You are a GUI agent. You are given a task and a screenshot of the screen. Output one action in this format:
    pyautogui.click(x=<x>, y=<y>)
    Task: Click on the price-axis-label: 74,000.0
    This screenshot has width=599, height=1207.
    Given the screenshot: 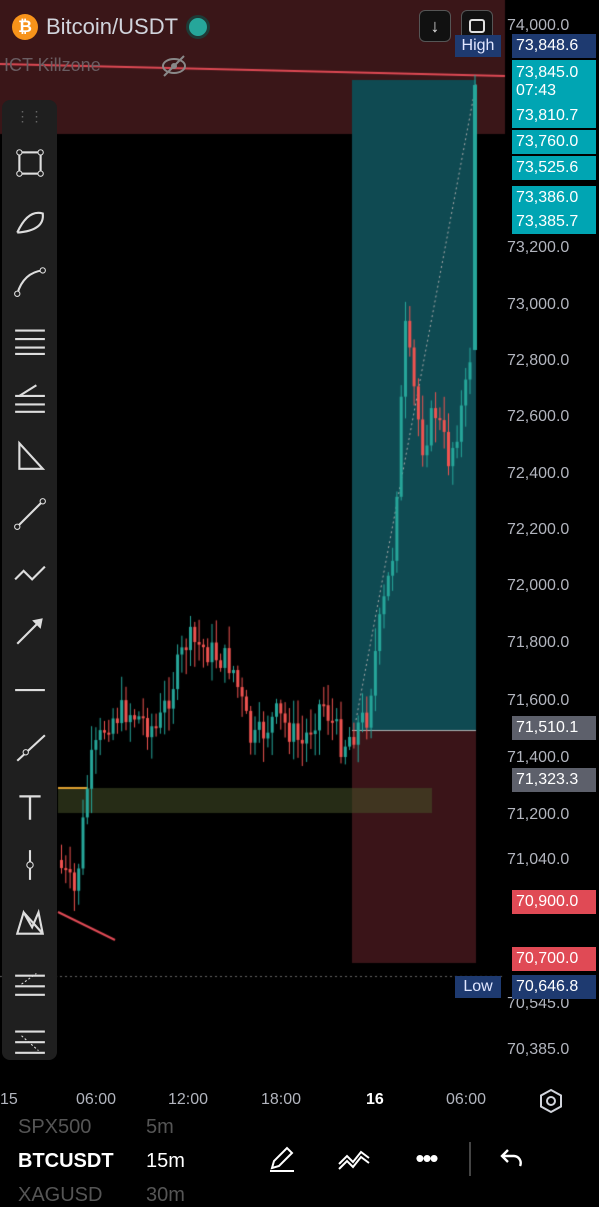 What is the action you would take?
    pyautogui.click(x=538, y=25)
    